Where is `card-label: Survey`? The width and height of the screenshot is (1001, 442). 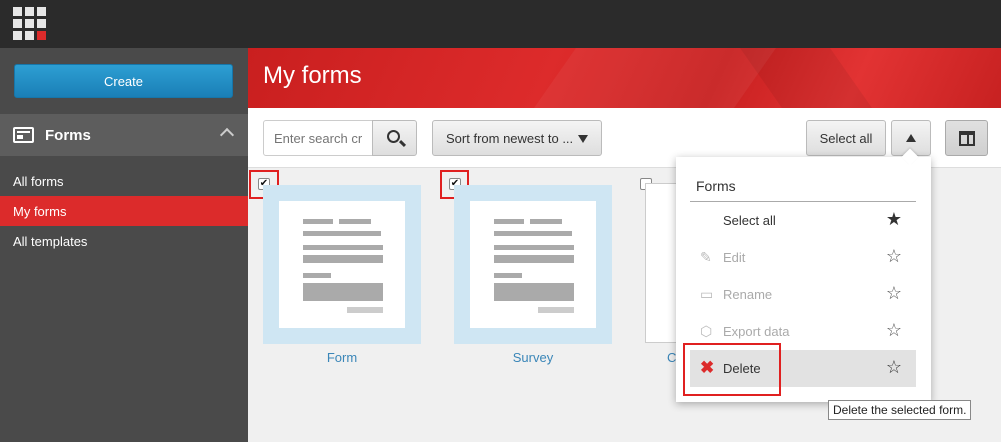
card-label: Survey is located at coordinates (533, 357).